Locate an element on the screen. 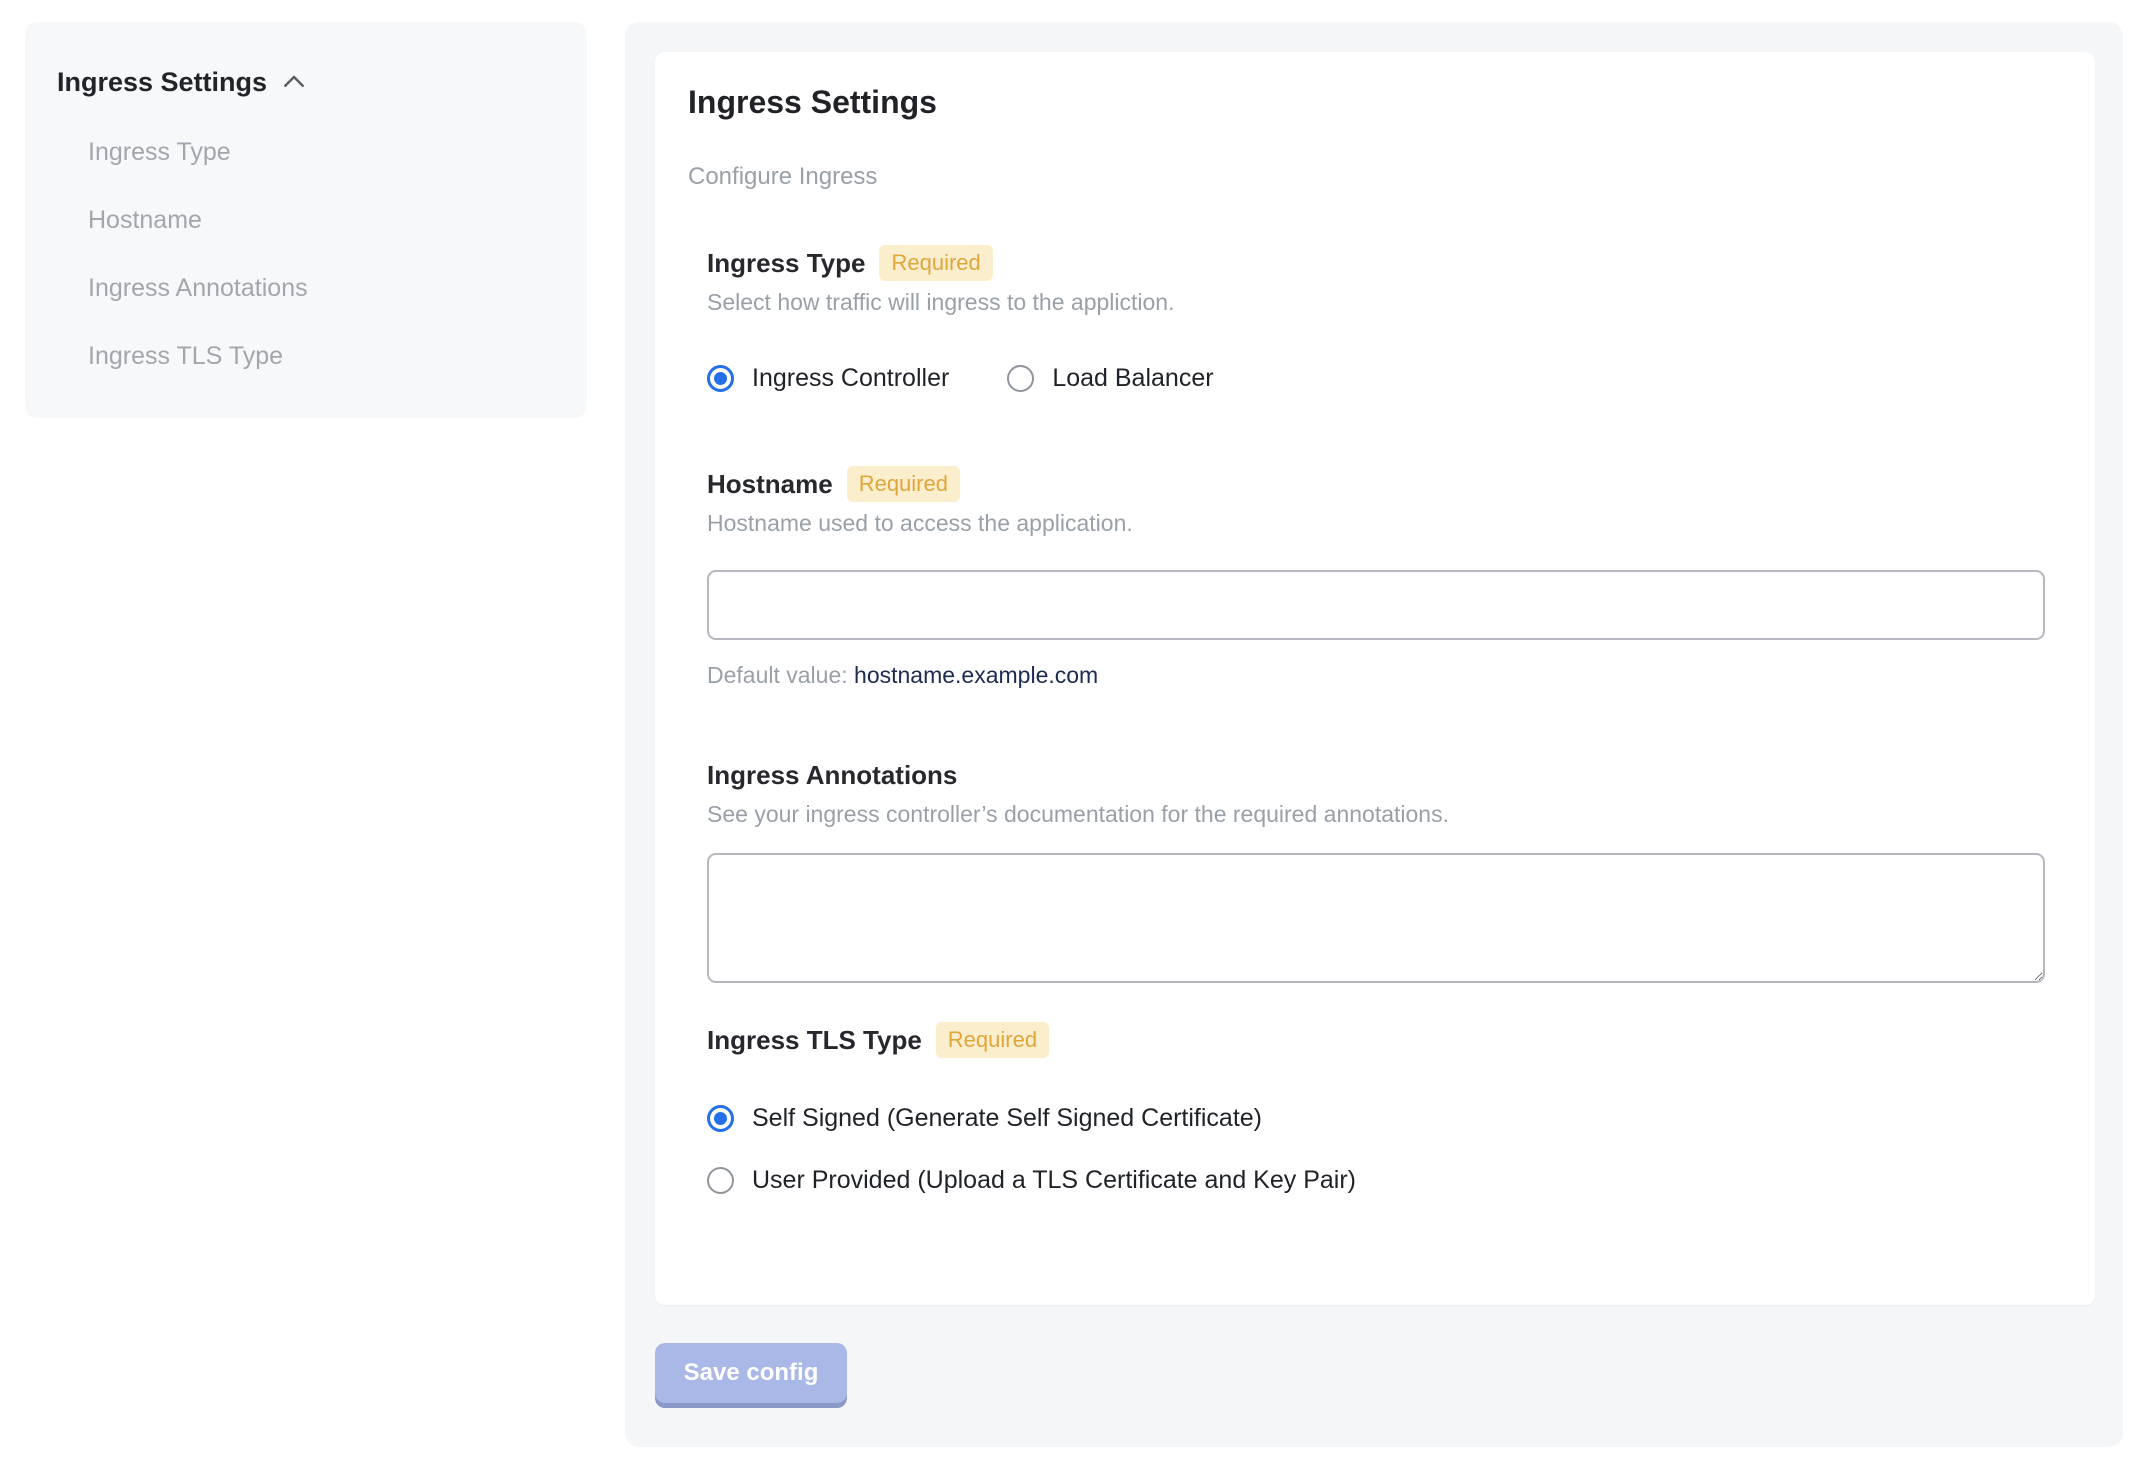 This screenshot has width=2156, height=1474. radio-label: Ingress Controller is located at coordinates (851, 378).